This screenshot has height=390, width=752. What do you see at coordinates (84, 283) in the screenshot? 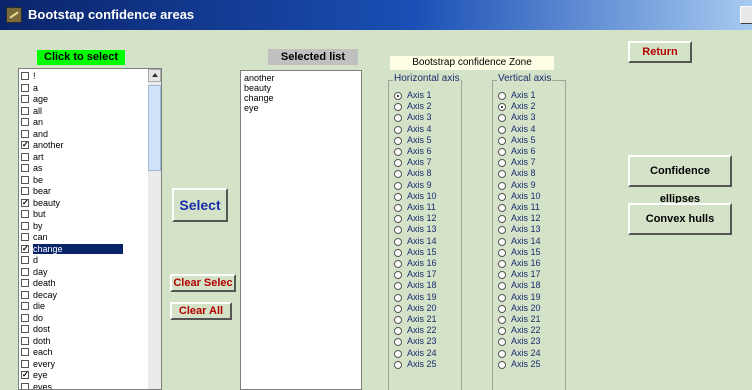
I see `word-list-item: death` at bounding box center [84, 283].